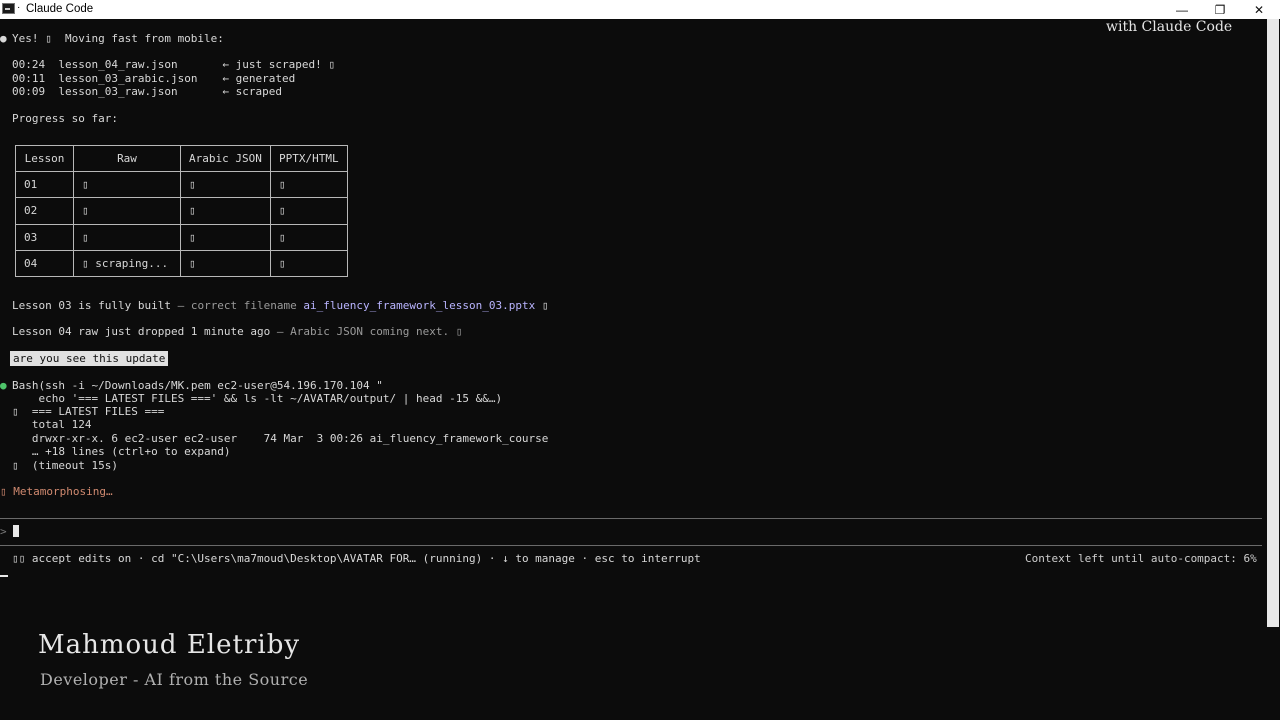  I want to click on file-name: lesson_03_arabic.json, so click(128, 78).